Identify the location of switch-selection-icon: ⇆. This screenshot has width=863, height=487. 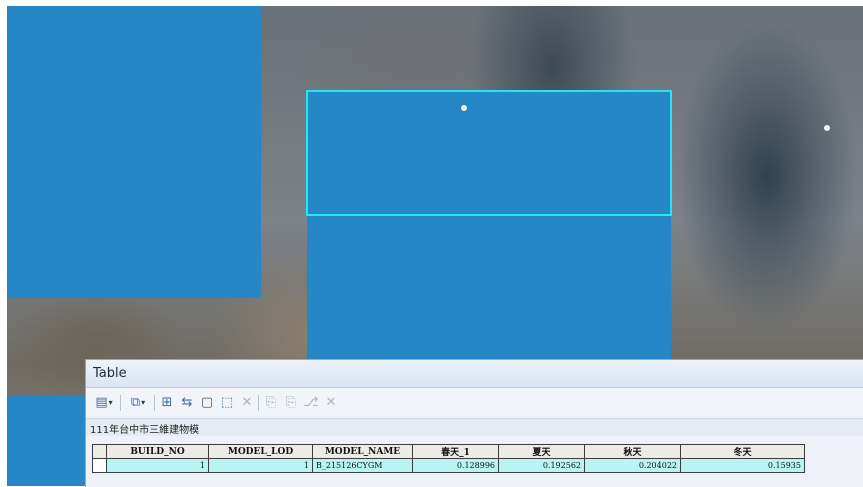
(187, 402).